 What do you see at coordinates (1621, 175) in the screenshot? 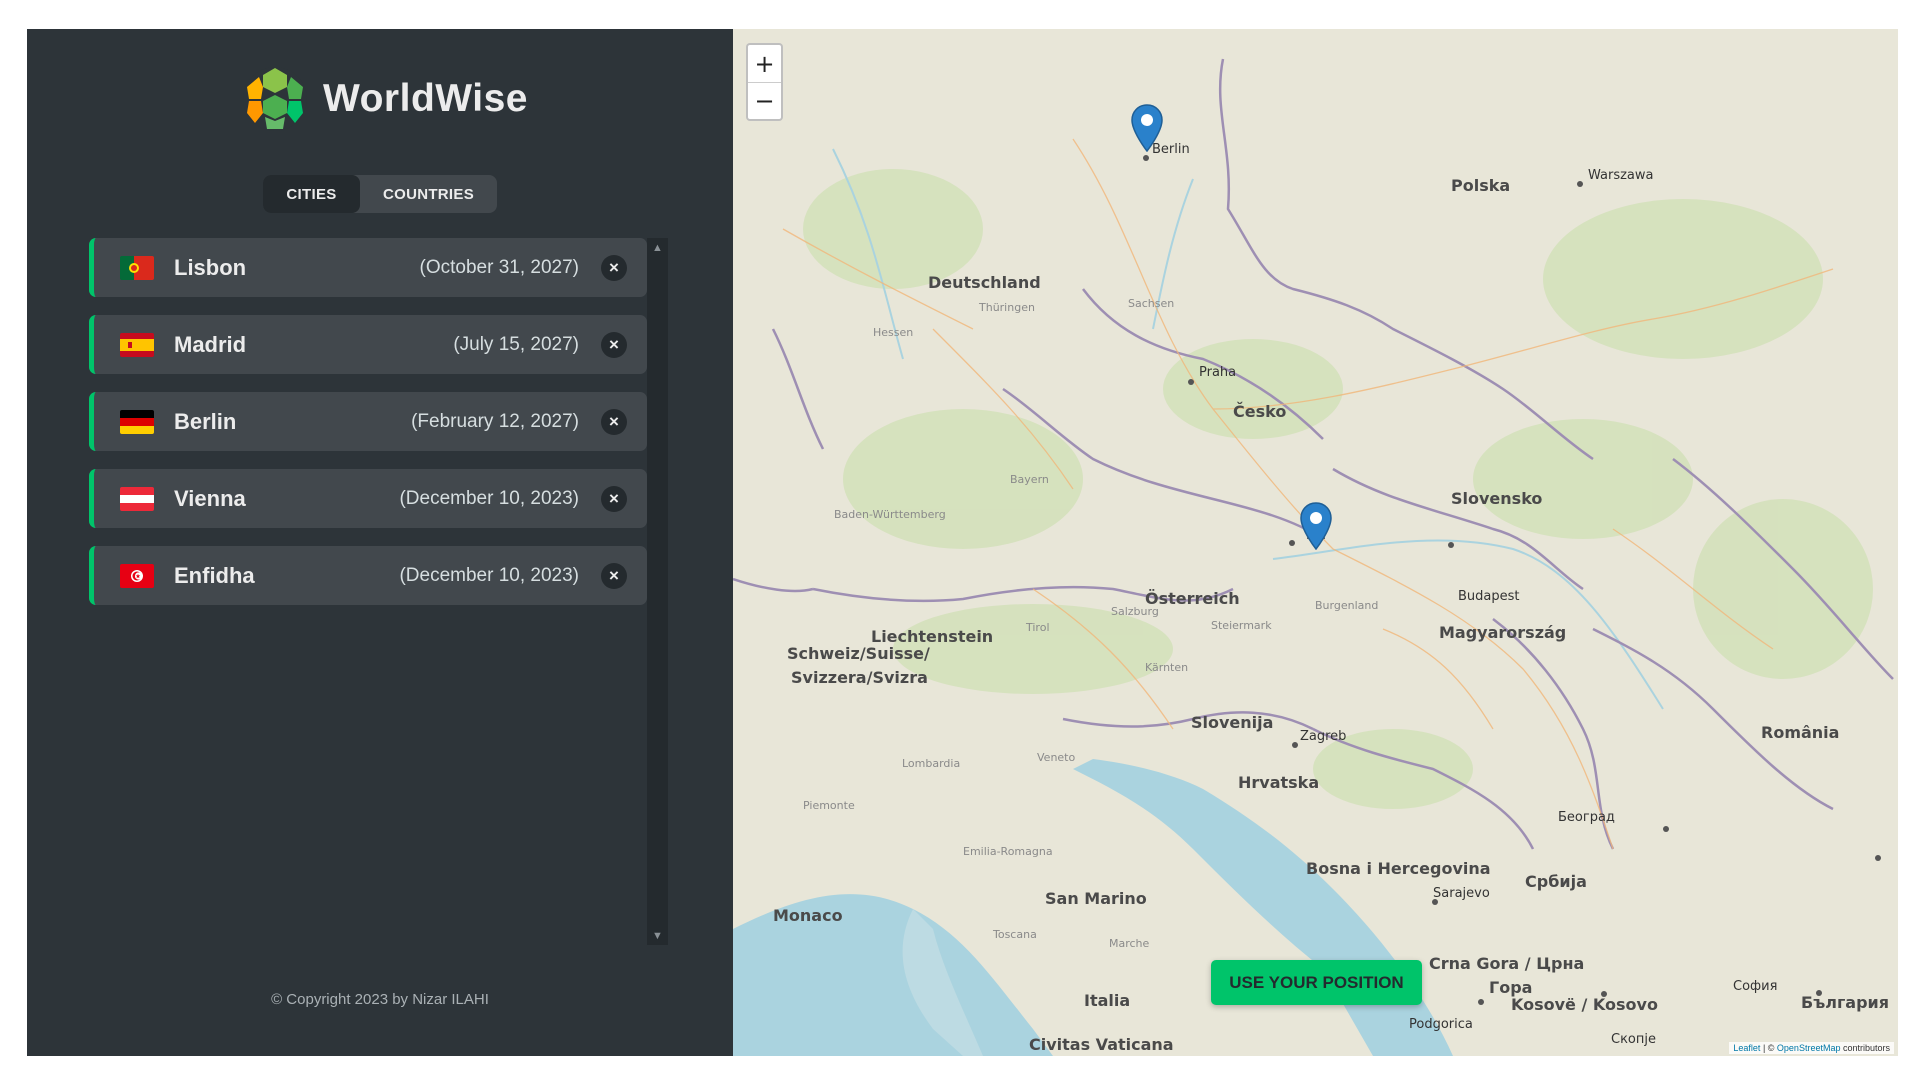
I see `map-label-warszawa: Warszawa` at bounding box center [1621, 175].